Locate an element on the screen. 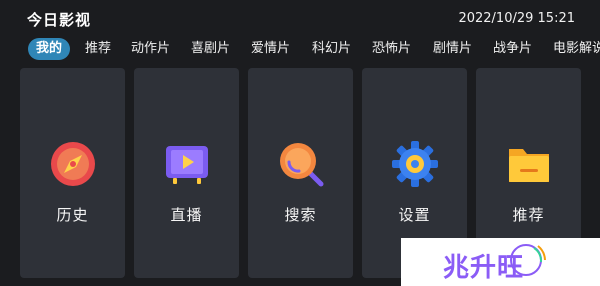  gear-icon is located at coordinates (415, 164).